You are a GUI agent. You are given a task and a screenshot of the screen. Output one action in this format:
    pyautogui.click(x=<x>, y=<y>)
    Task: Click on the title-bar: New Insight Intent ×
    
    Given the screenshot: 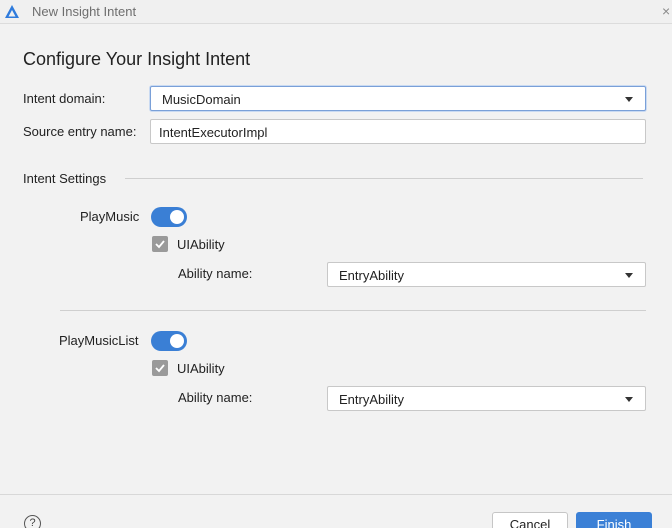 What is the action you would take?
    pyautogui.click(x=336, y=12)
    